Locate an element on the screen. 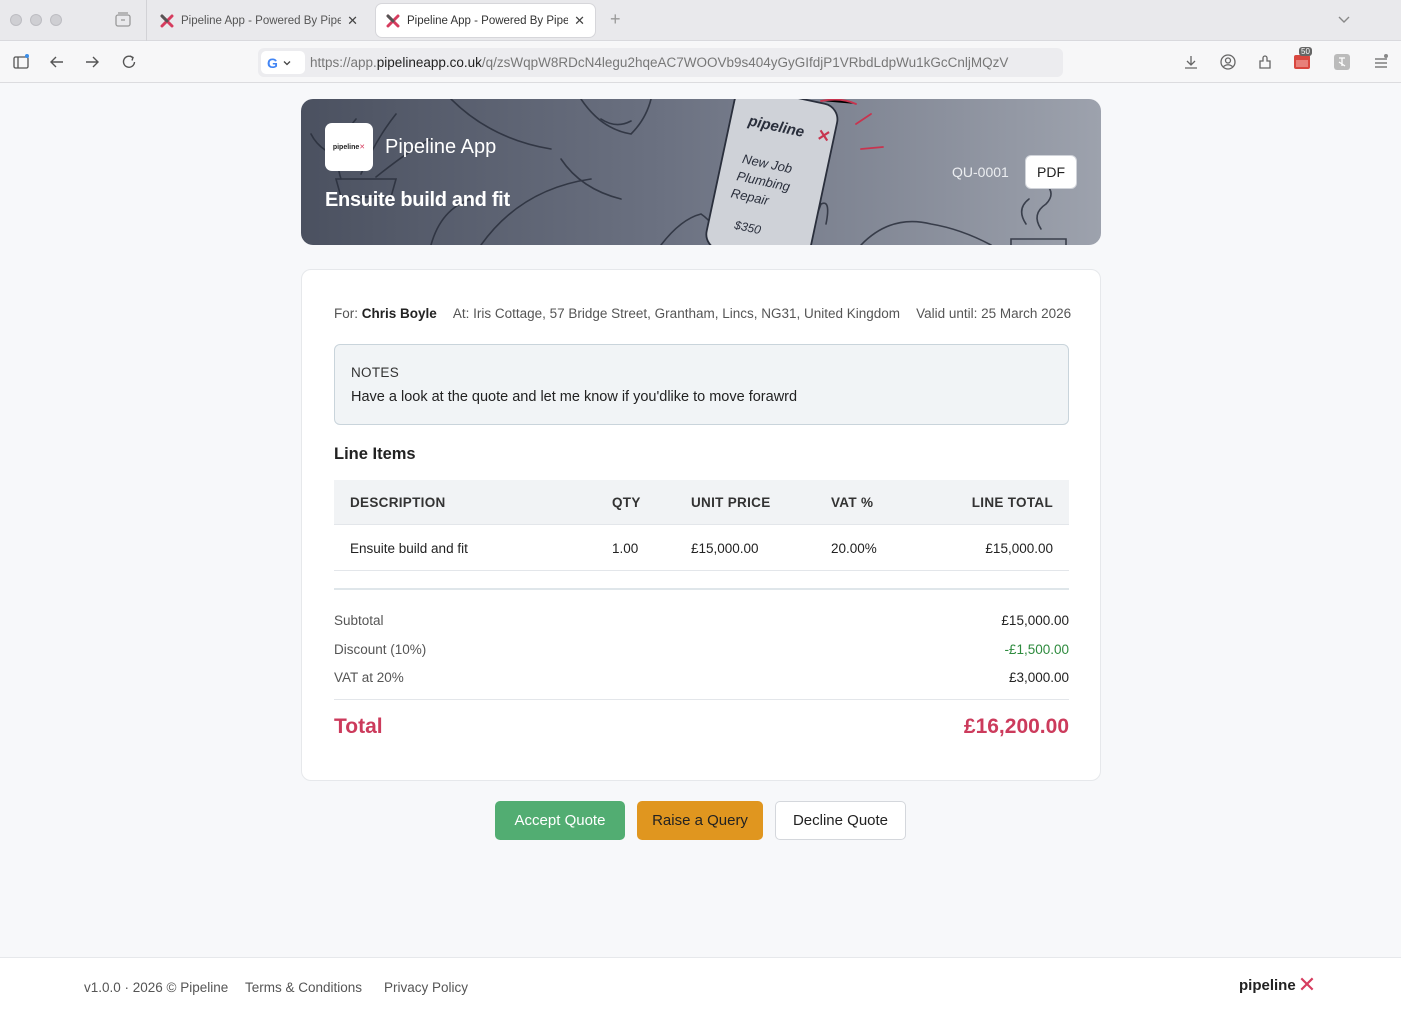 This screenshot has width=1401, height=1012. valid-until: Valid until: 25 March 2026 is located at coordinates (994, 313).